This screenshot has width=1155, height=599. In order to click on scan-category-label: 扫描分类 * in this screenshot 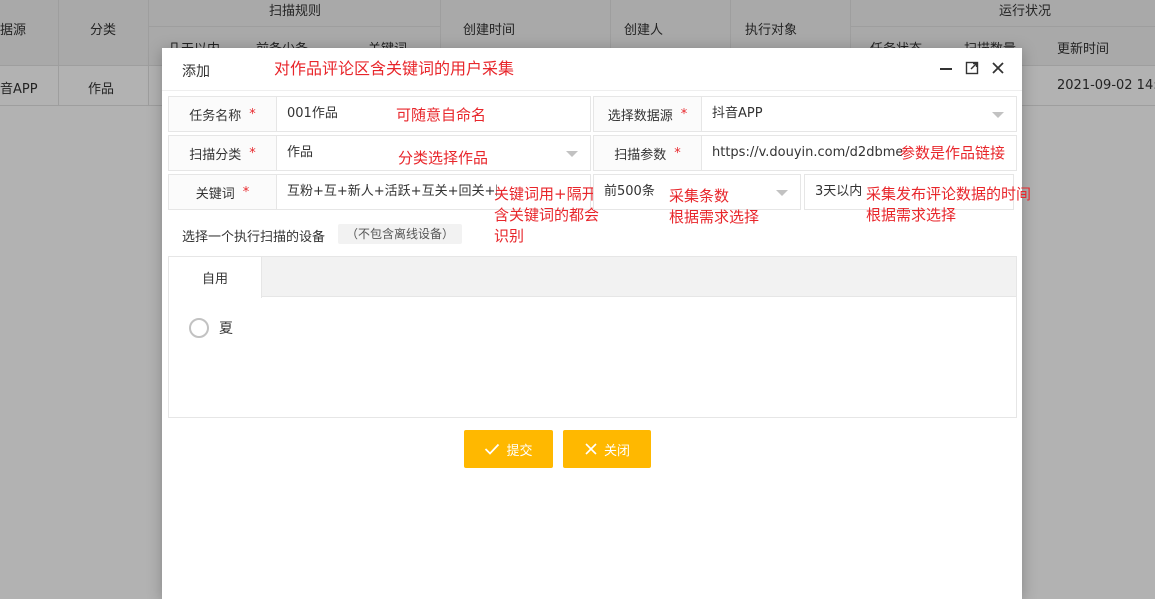, I will do `click(223, 153)`.